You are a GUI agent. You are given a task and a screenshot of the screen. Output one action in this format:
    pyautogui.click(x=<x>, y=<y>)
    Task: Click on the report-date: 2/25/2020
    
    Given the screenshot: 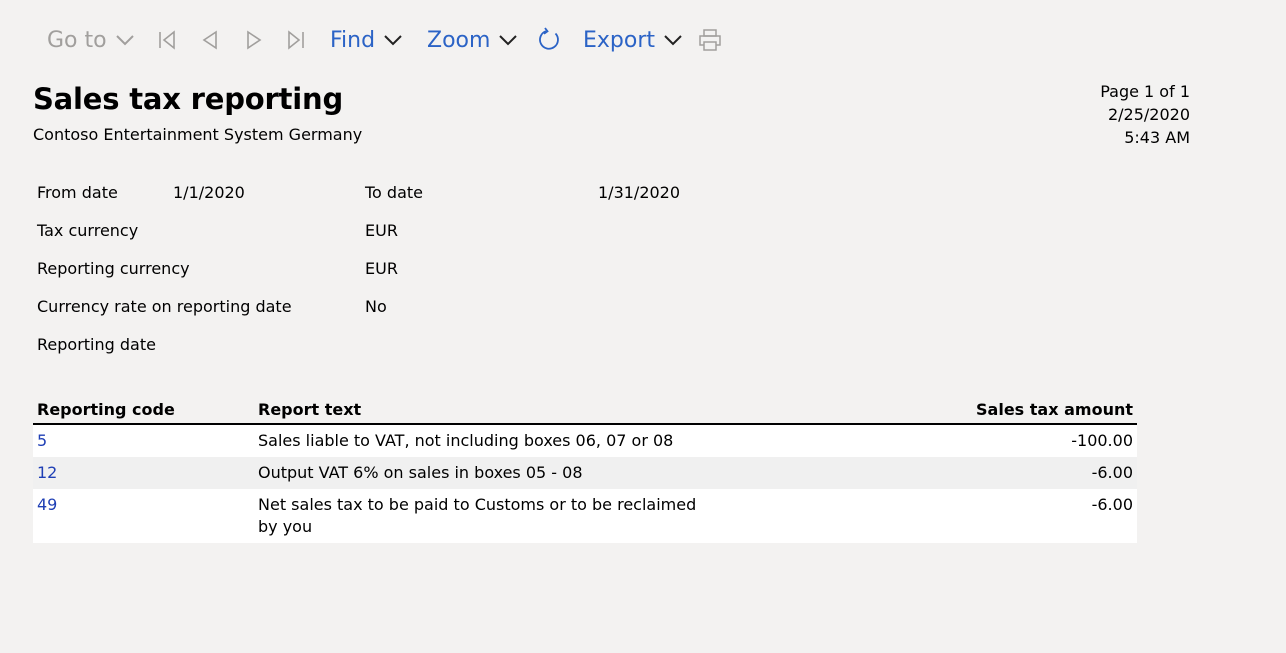 What is the action you would take?
    pyautogui.click(x=1148, y=114)
    